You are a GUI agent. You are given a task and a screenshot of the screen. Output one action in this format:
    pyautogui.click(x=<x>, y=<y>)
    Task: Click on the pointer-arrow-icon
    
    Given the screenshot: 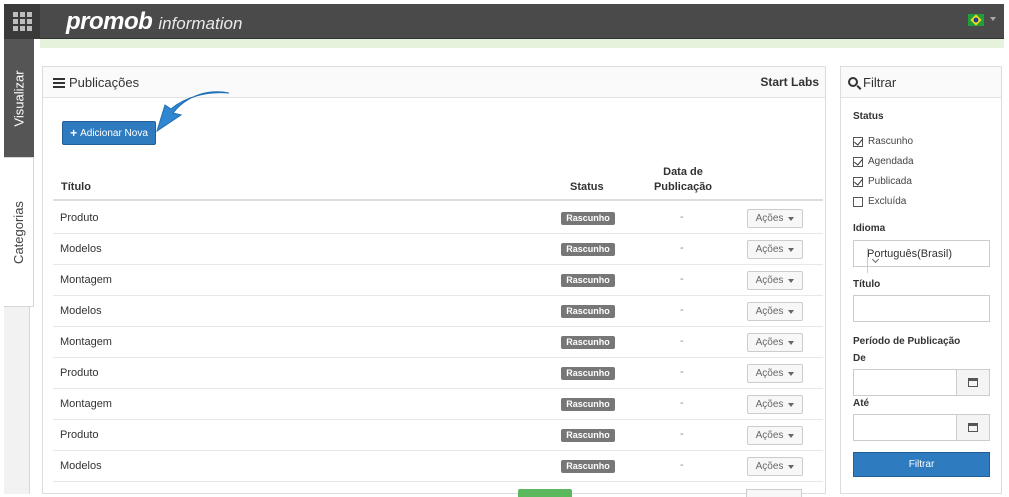 What is the action you would take?
    pyautogui.click(x=193, y=112)
    